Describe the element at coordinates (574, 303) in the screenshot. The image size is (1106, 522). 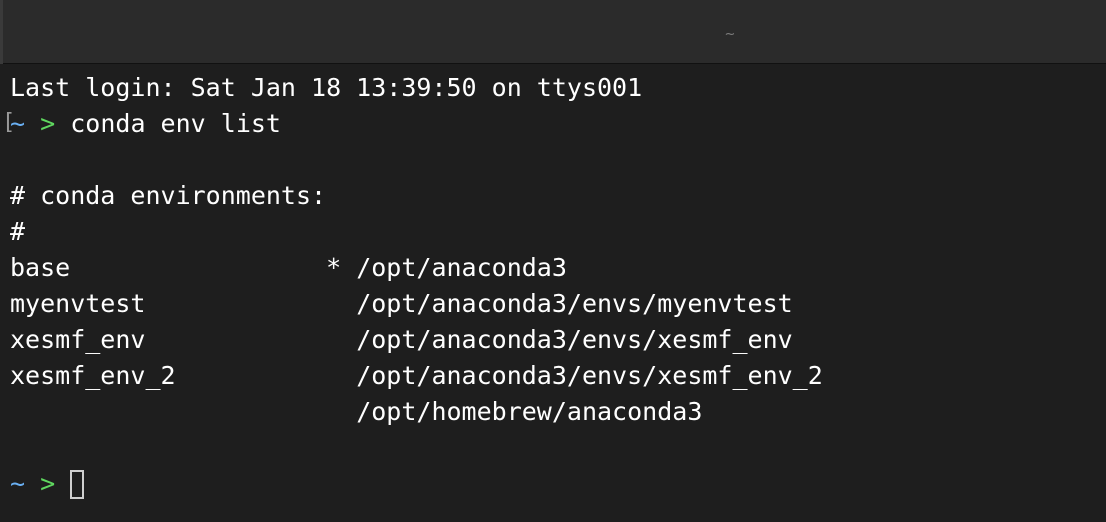
I see `environment-path: /opt/anaconda3/envs/myenvtest` at that location.